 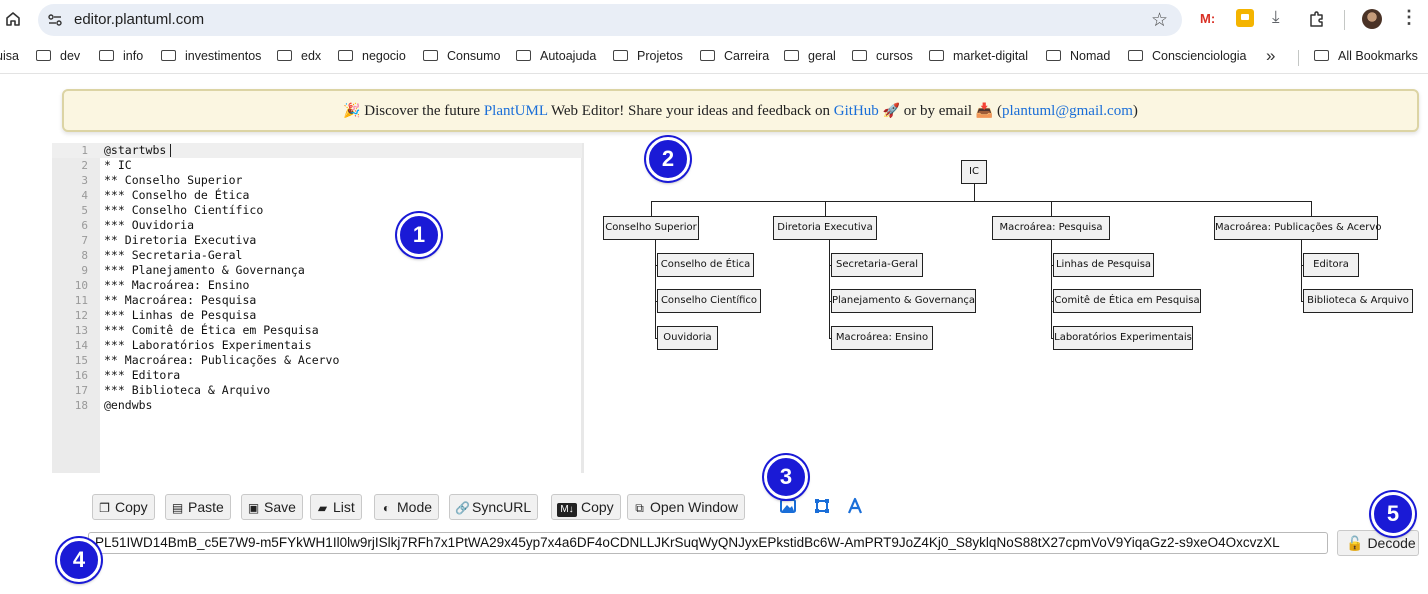 I want to click on code-line: *** Linhas de Pesquisa, so click(x=180, y=315).